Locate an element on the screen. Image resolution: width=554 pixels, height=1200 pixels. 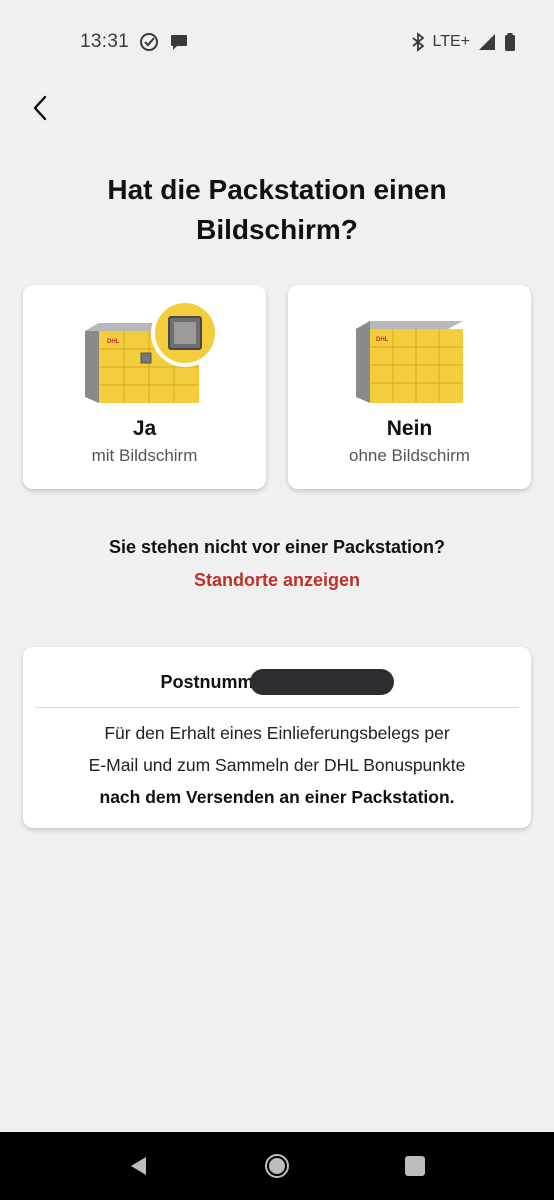
system-nav-bar is located at coordinates (277, 1166).